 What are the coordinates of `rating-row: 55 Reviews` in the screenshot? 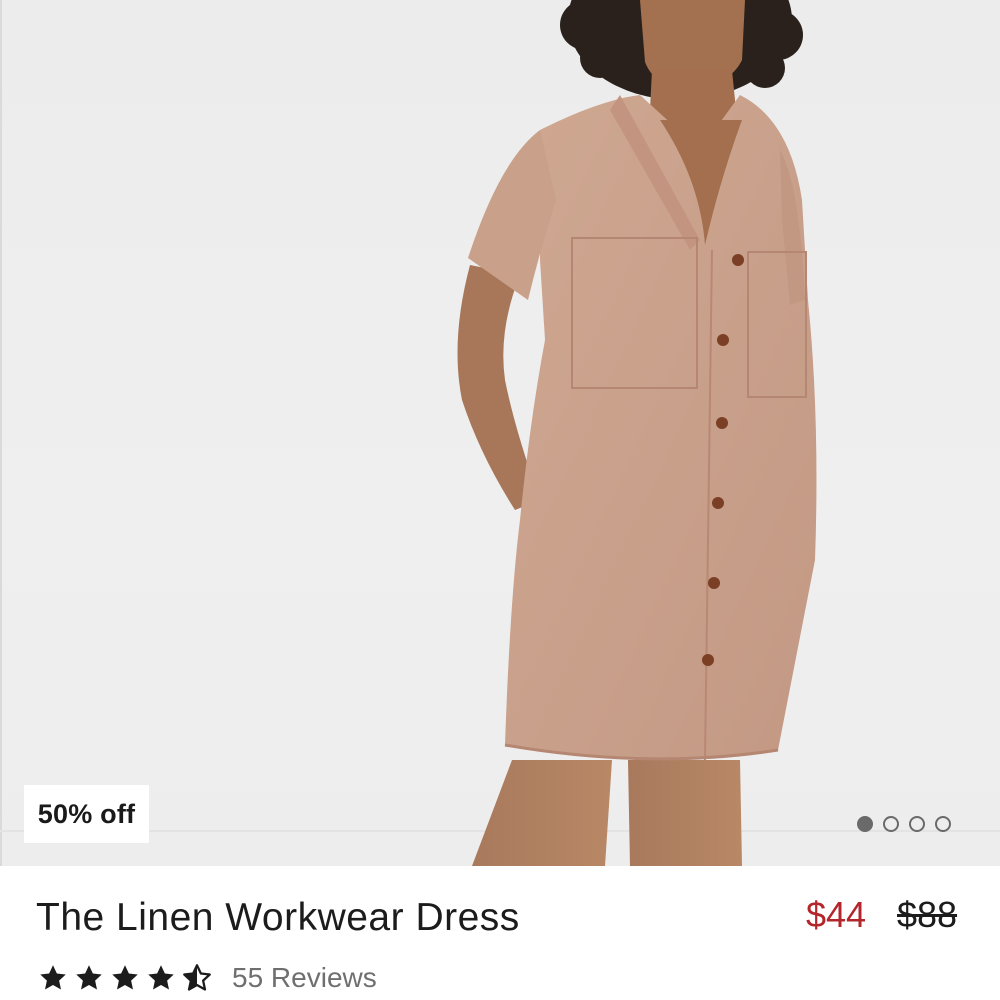 It's located at (207, 978).